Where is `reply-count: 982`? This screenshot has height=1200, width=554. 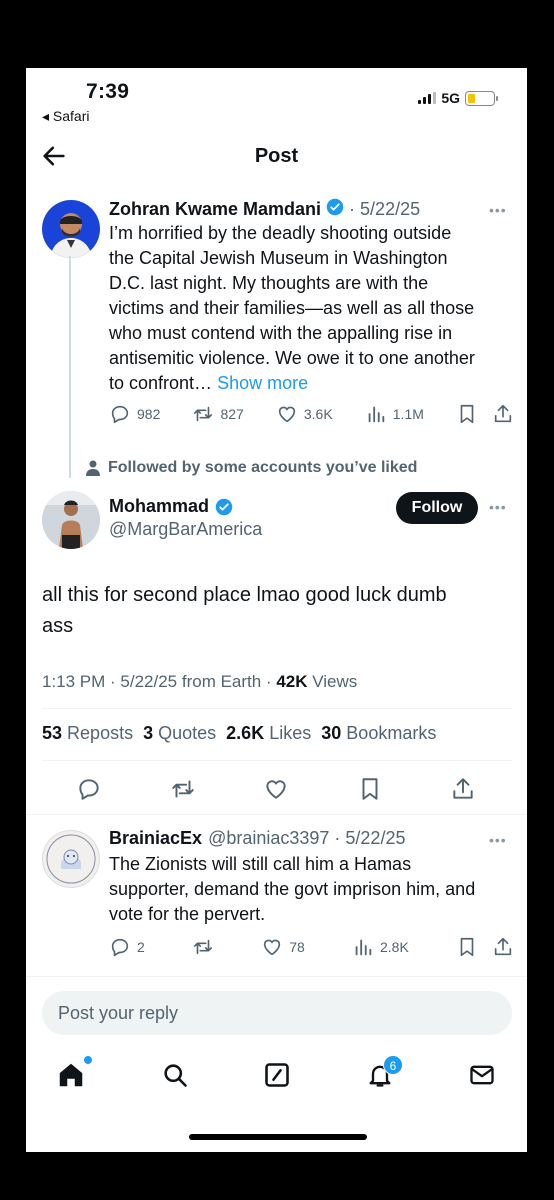
reply-count: 982 is located at coordinates (149, 414).